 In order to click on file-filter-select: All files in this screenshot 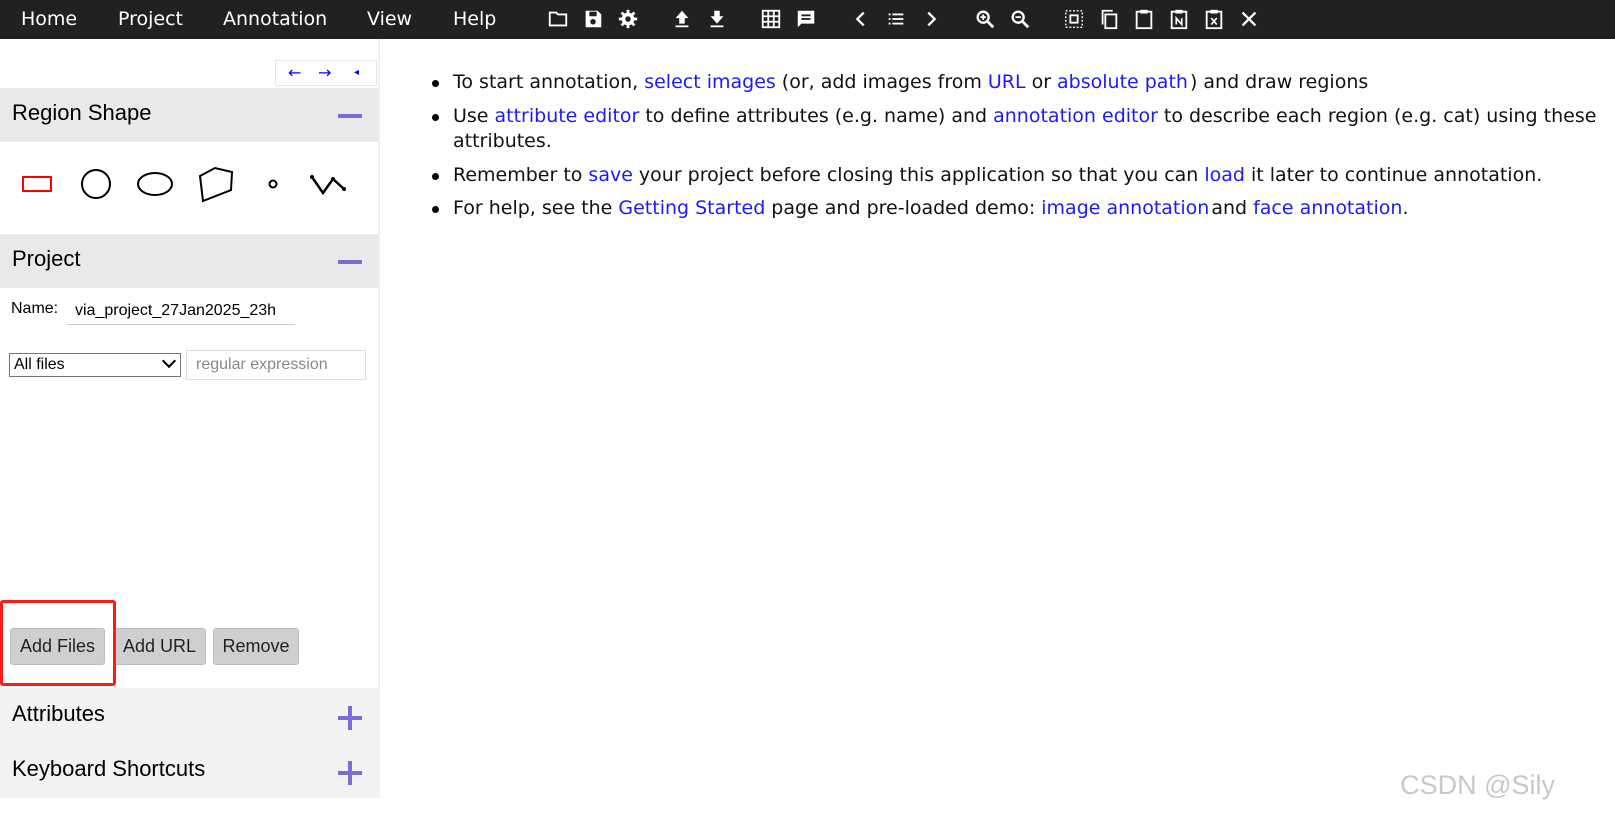, I will do `click(95, 365)`.